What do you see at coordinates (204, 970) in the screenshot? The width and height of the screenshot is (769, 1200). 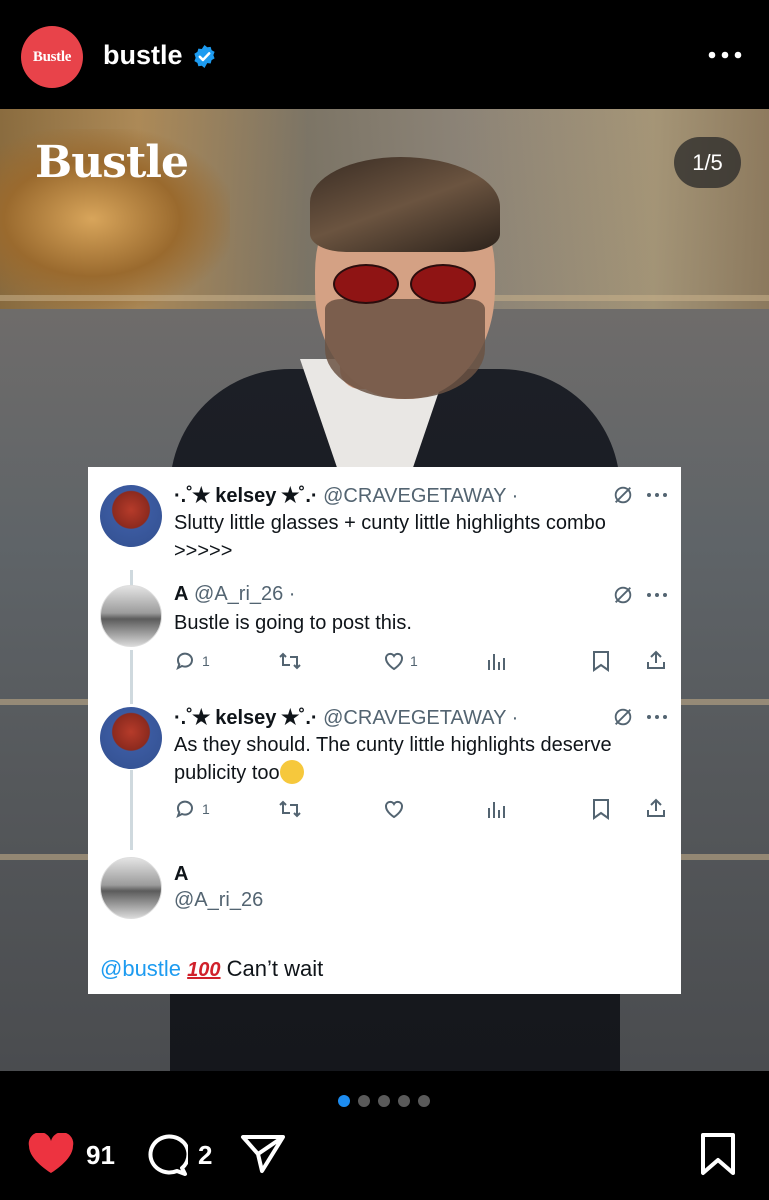 I see `hundred-points-emoji: 100` at bounding box center [204, 970].